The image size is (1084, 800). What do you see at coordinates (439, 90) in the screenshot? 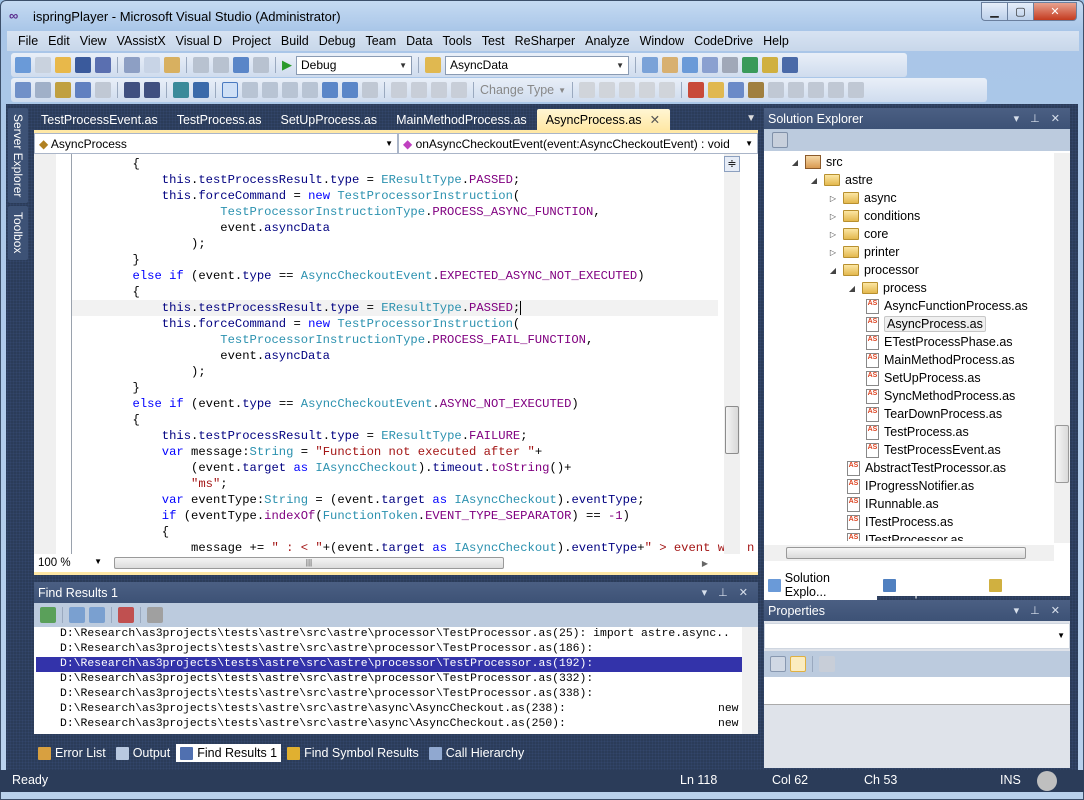
I see `sql-icon` at bounding box center [439, 90].